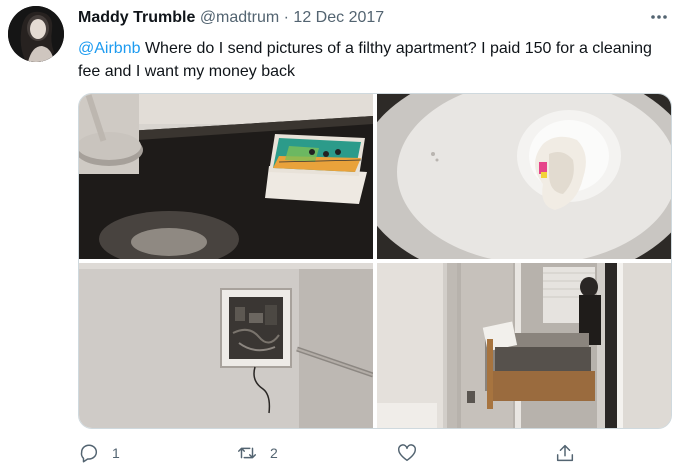 The width and height of the screenshot is (680, 470). I want to click on retweet-count: 2, so click(274, 453).